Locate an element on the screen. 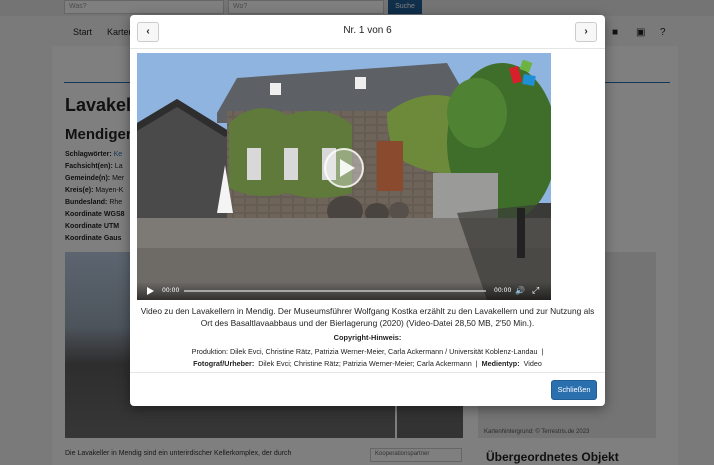 The width and height of the screenshot is (714, 465). channel-logo is located at coordinates (526, 74).